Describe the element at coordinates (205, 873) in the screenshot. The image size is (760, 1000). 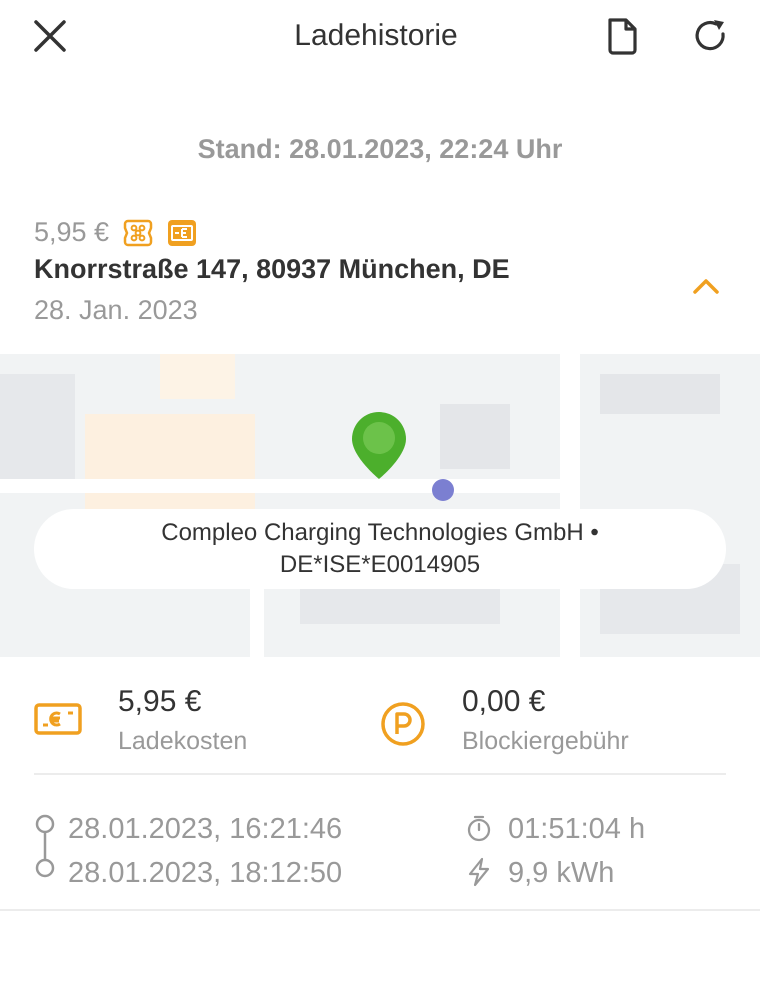
I see `end-time: 28.01.2023, 18:12:50` at that location.